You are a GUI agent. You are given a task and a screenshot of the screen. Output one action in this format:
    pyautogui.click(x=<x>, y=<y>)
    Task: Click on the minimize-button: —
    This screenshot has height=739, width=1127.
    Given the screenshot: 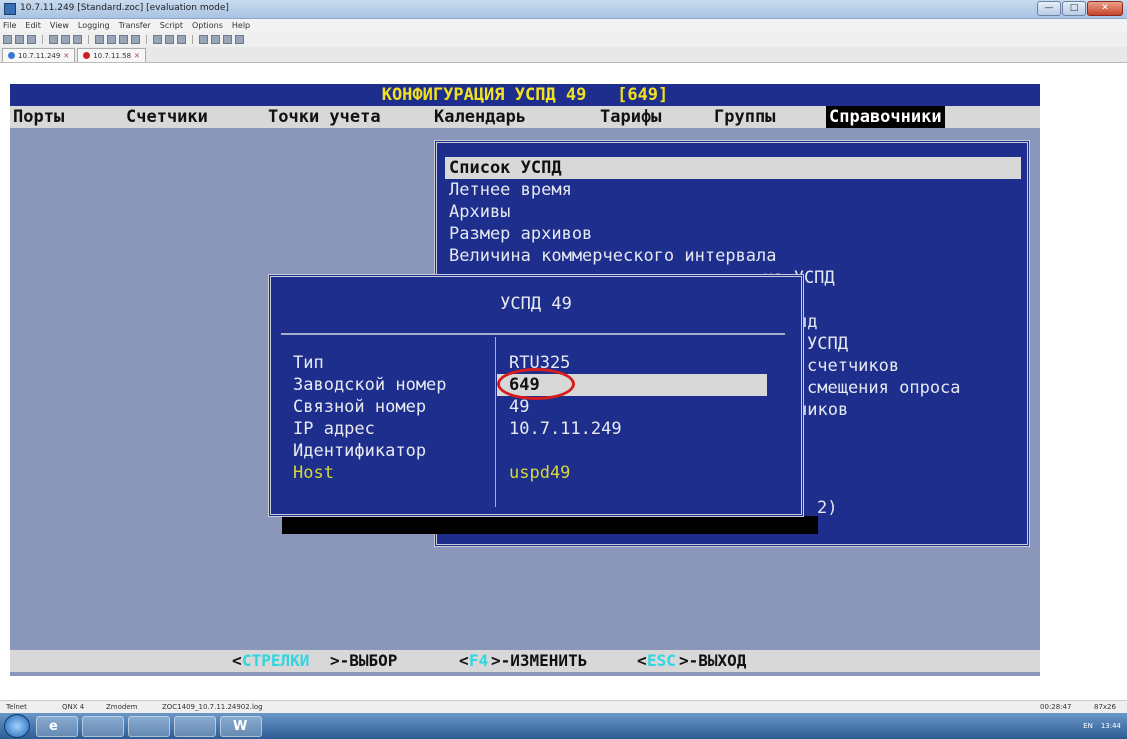 What is the action you would take?
    pyautogui.click(x=1049, y=8)
    